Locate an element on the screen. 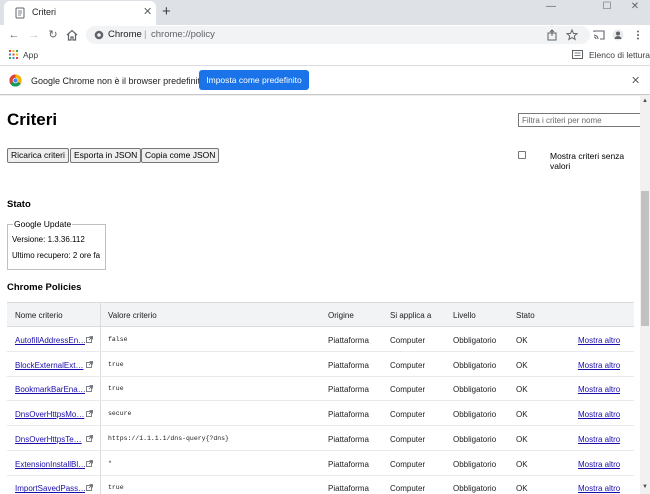 Image resolution: width=650 pixels, height=494 pixels. cast-icon is located at coordinates (599, 35).